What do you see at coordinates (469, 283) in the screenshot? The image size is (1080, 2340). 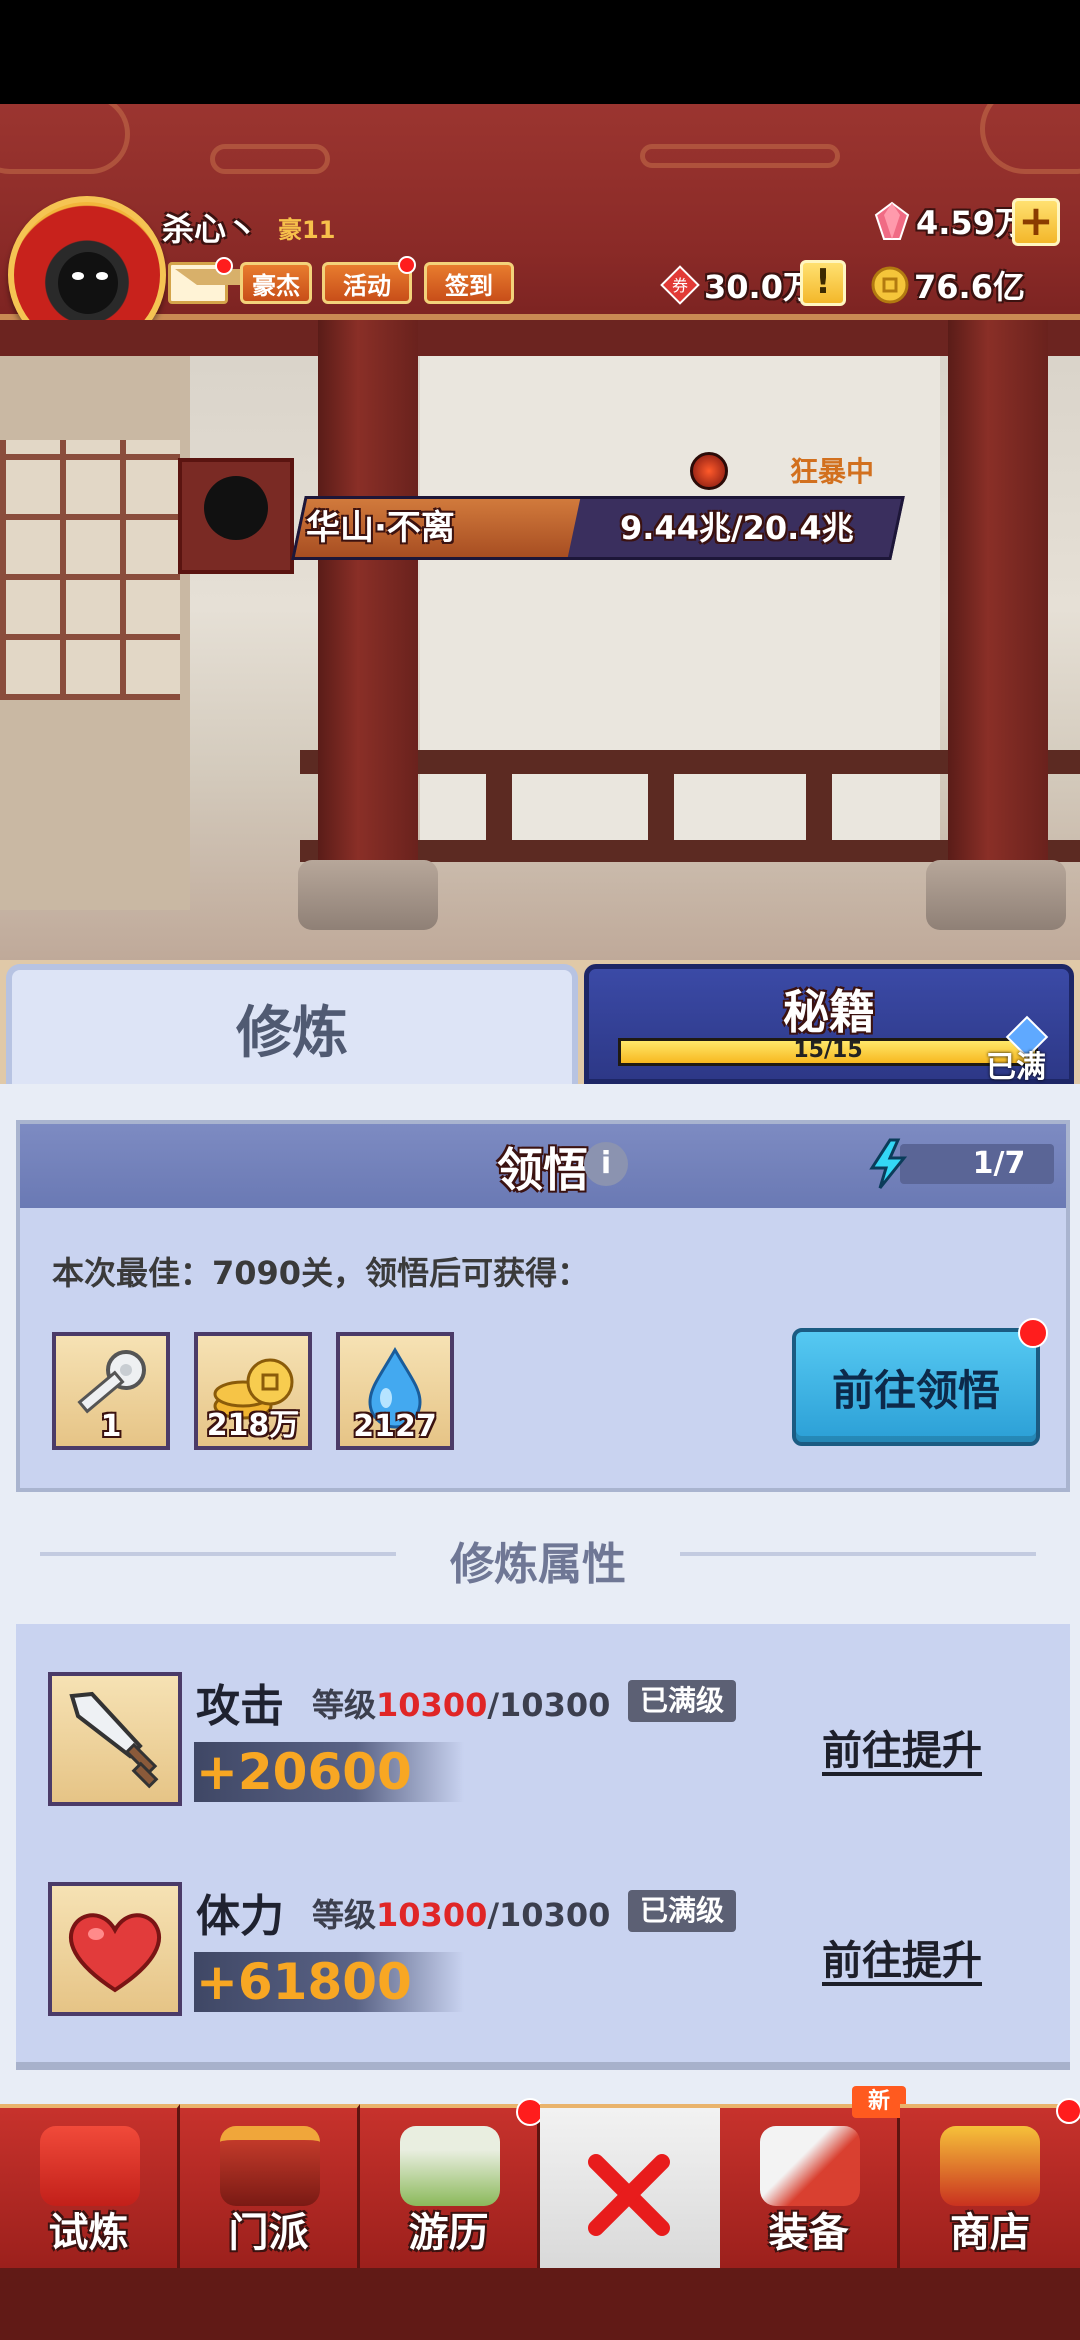 I see `signin-button: 签到` at bounding box center [469, 283].